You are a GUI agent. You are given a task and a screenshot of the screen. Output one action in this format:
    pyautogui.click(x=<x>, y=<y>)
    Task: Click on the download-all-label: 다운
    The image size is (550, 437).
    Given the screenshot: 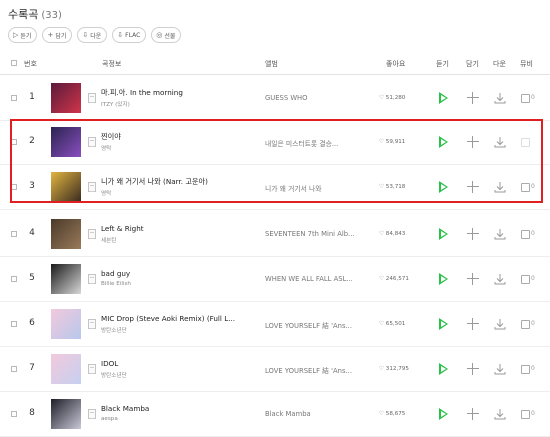 What is the action you would take?
    pyautogui.click(x=96, y=36)
    